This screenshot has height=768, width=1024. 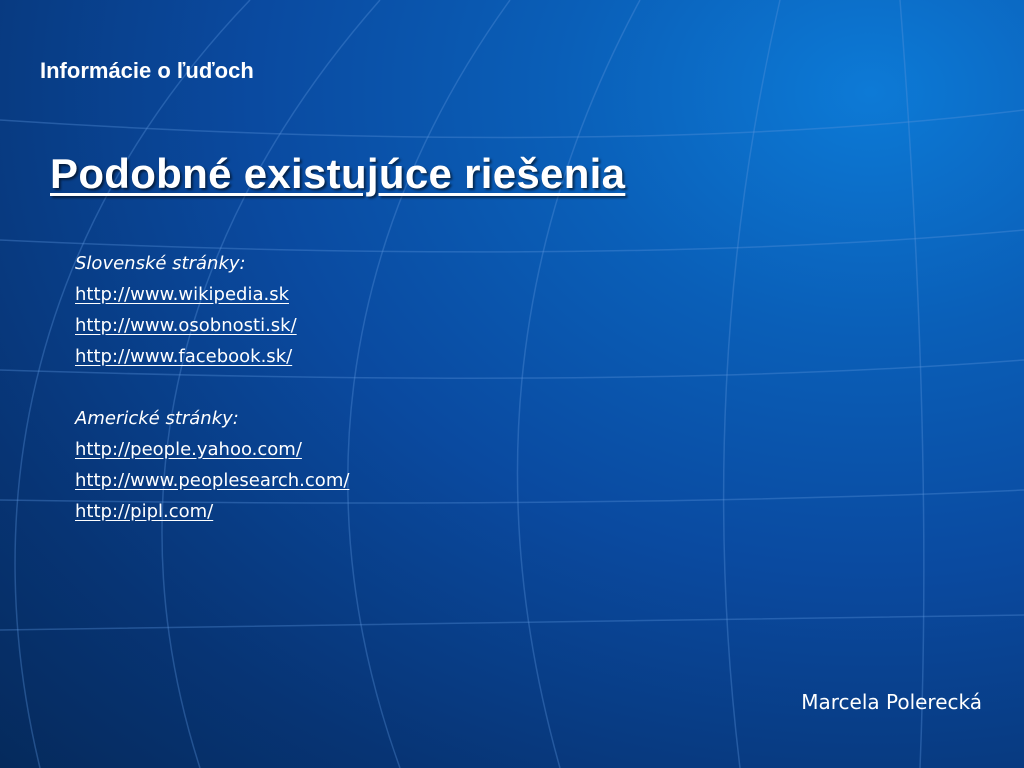 I want to click on slide-title: Podobné existujúce riešenia, so click(x=338, y=173).